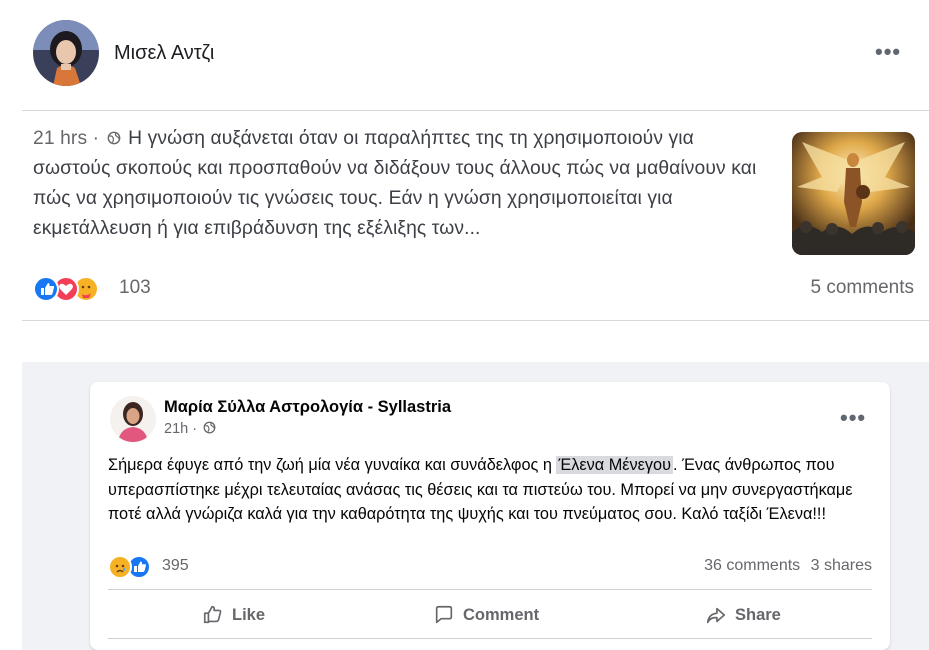 The width and height of the screenshot is (929, 650). Describe the element at coordinates (120, 567) in the screenshot. I see `sad-reaction-icon` at that location.